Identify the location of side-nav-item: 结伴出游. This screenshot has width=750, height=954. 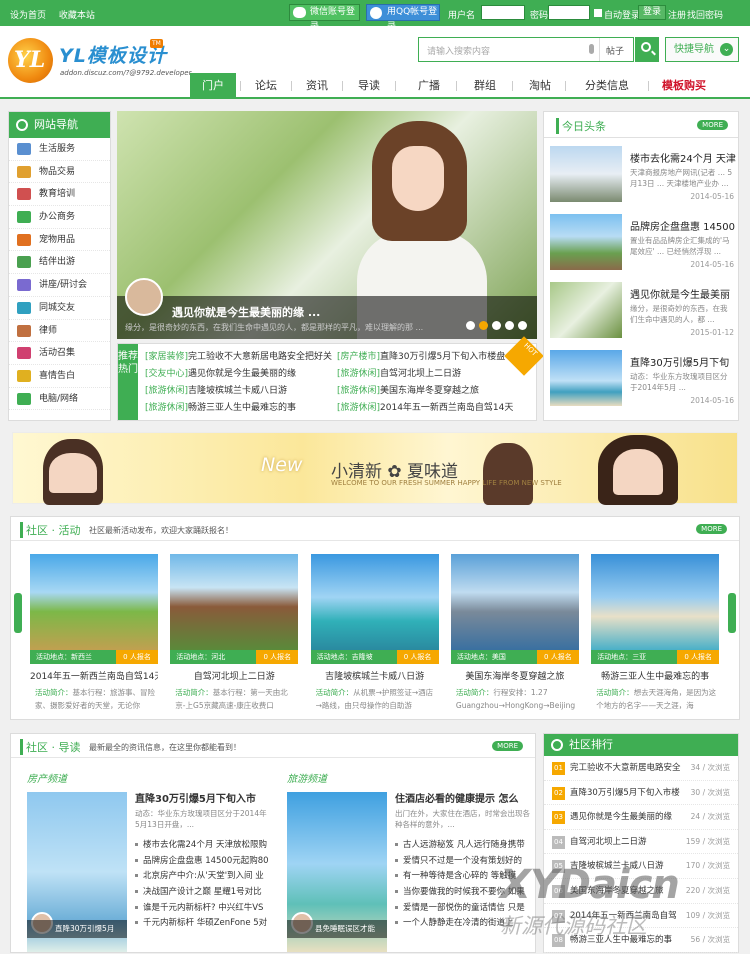
(59, 263).